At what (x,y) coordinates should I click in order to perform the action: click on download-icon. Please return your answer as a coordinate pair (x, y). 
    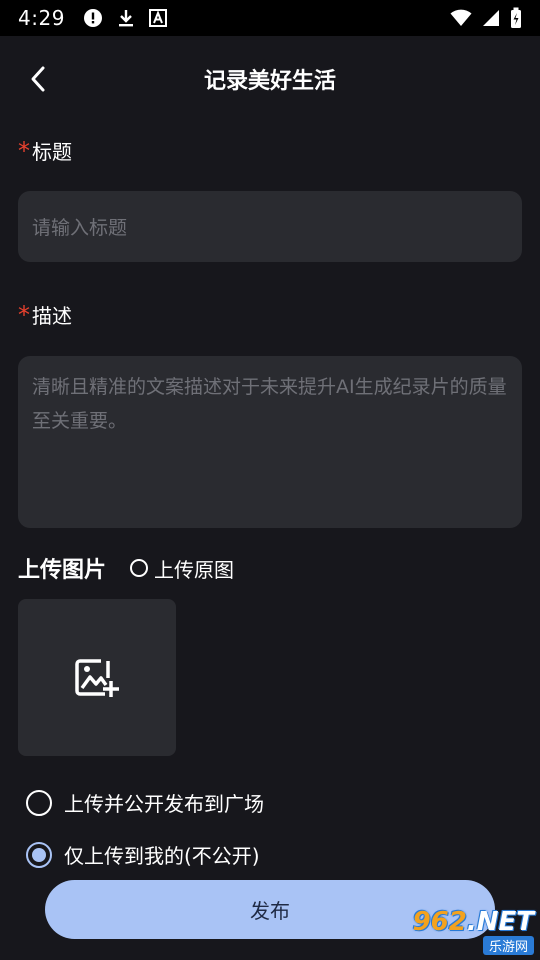
    Looking at the image, I should click on (126, 18).